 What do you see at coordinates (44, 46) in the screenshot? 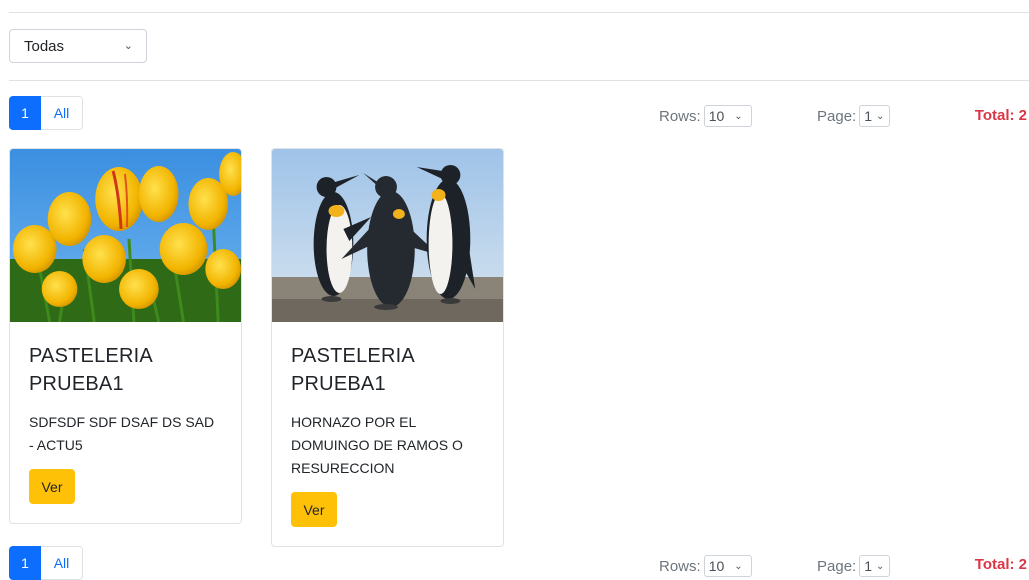
I see `category-filter-value: Todas` at bounding box center [44, 46].